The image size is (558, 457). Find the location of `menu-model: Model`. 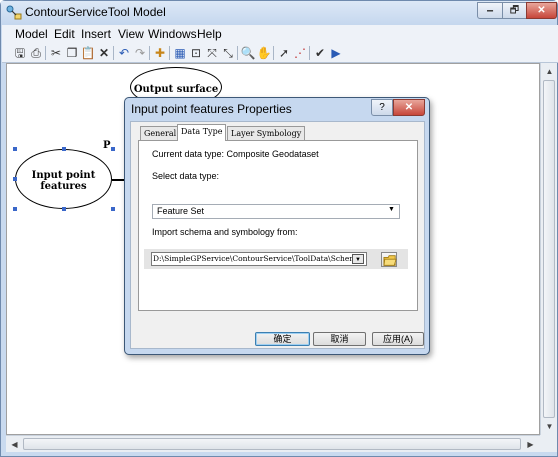

menu-model: Model is located at coordinates (31, 34).